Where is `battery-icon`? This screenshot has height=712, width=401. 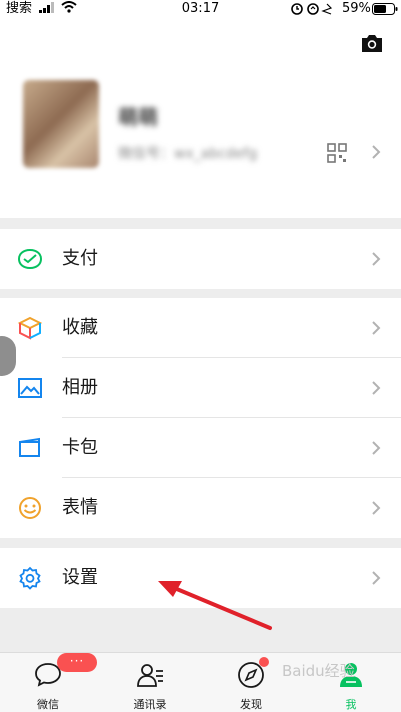
battery-icon is located at coordinates (385, 9).